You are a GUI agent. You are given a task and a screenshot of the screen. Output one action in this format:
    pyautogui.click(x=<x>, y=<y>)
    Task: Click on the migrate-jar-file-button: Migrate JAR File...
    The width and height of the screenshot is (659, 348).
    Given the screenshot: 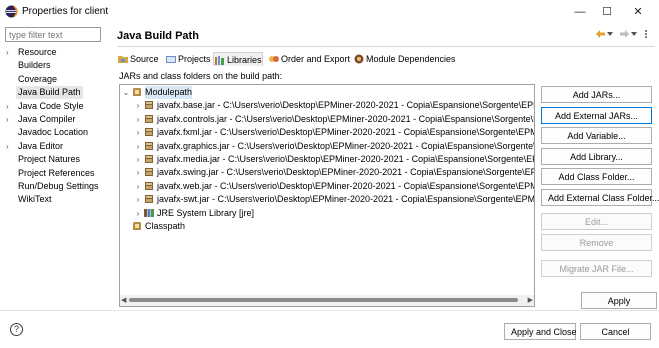 What is the action you would take?
    pyautogui.click(x=596, y=268)
    